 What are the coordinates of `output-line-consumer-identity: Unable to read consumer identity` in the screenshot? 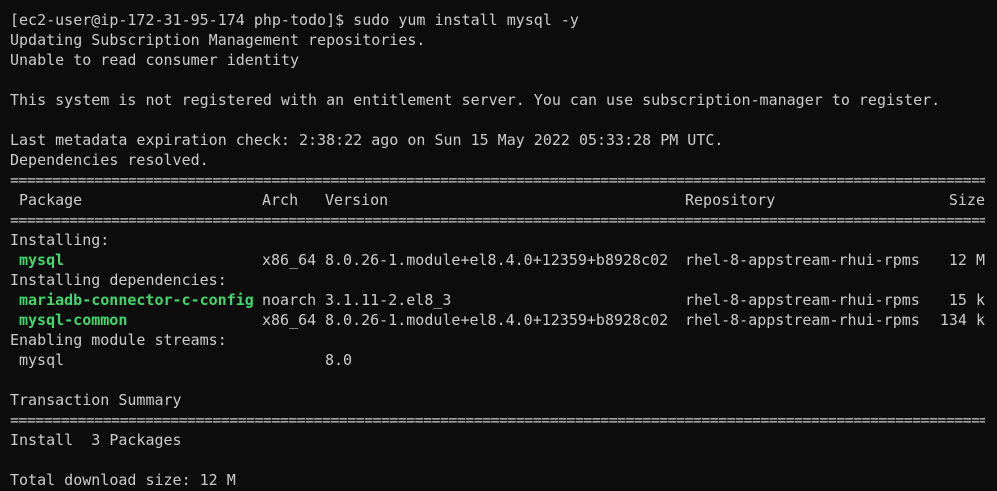 It's located at (154, 60).